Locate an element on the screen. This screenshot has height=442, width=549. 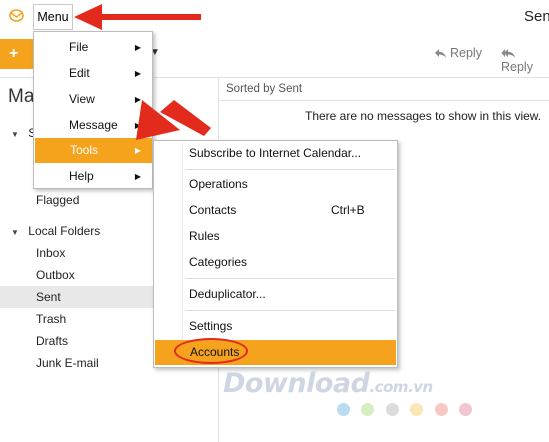
arrow-to-menu-icon is located at coordinates (137, 17).